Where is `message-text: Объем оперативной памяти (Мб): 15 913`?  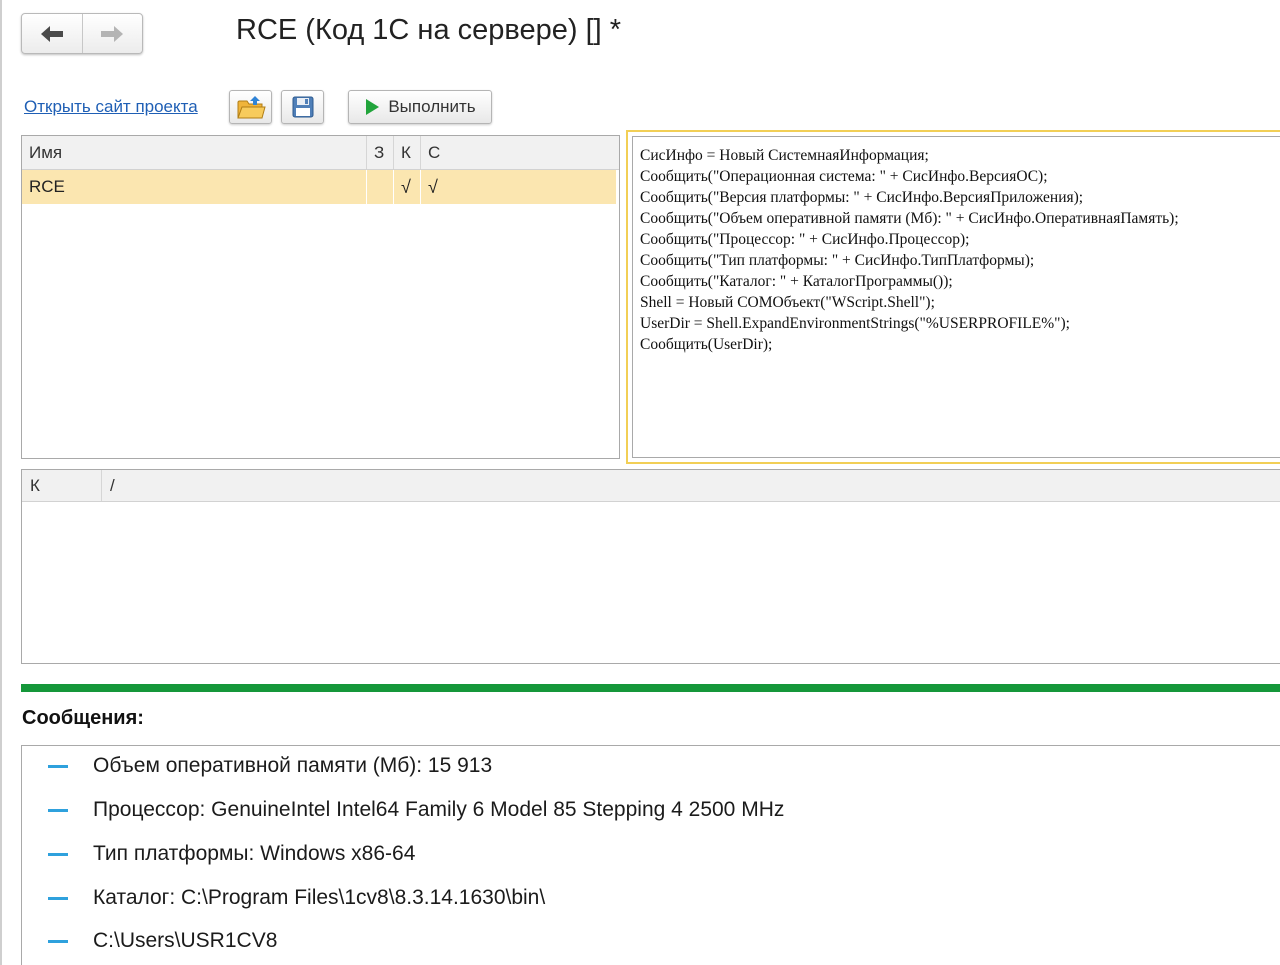 message-text: Объем оперативной памяти (Мб): 15 913 is located at coordinates (293, 765).